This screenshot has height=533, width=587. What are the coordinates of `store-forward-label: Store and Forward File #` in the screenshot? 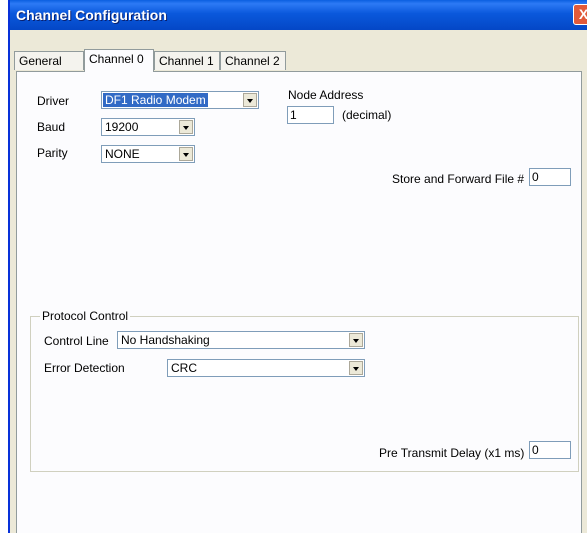 It's located at (458, 179).